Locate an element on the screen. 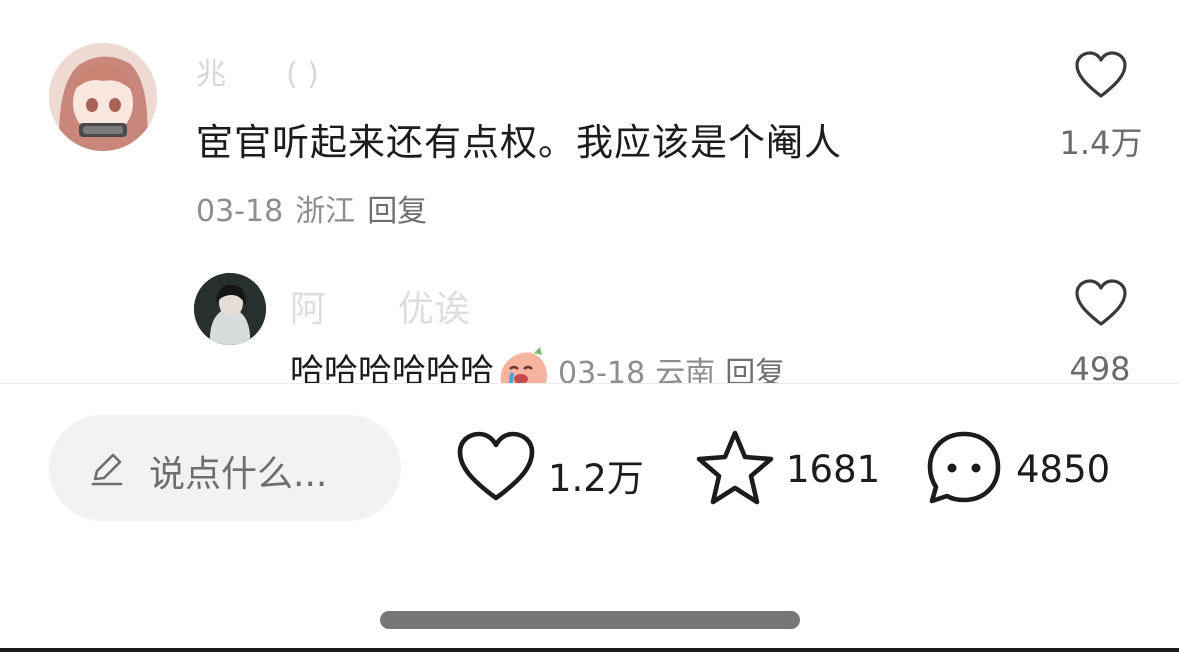 The width and height of the screenshot is (1179, 653). comment-like-count: 1.4万 is located at coordinates (1101, 143).